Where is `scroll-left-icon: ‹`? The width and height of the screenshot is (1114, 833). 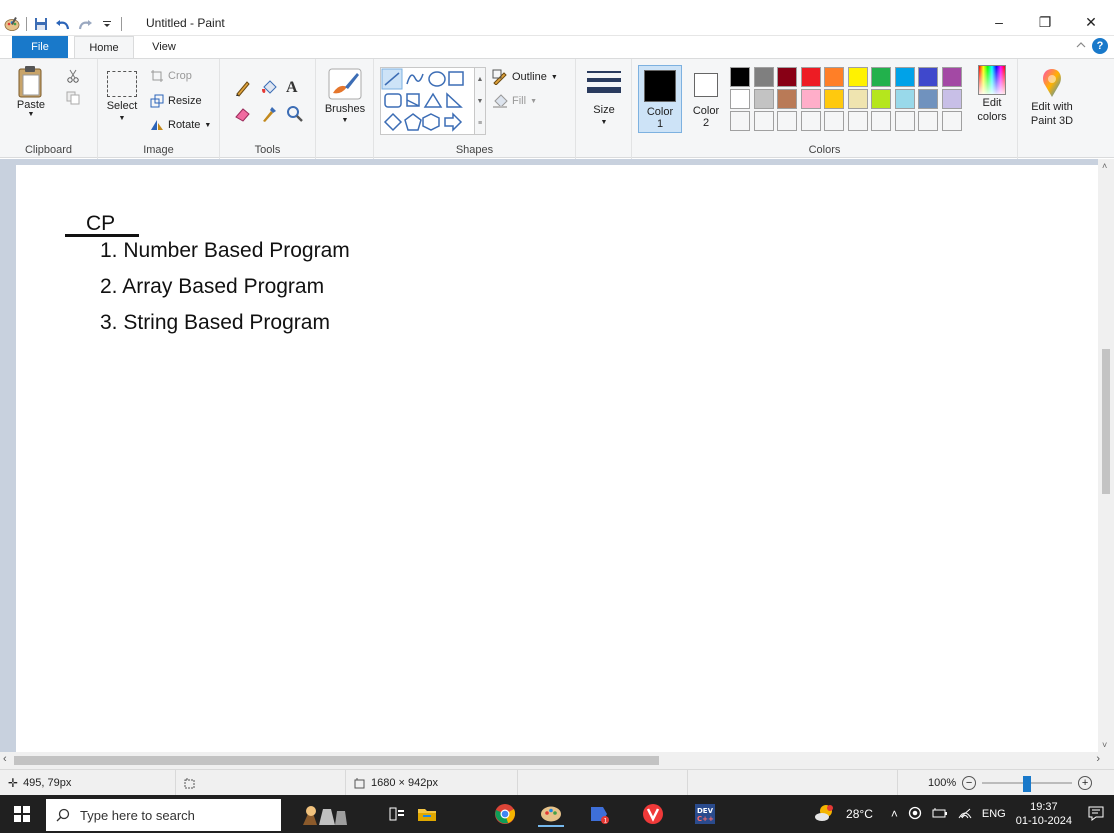 scroll-left-icon: ‹ is located at coordinates (5, 759).